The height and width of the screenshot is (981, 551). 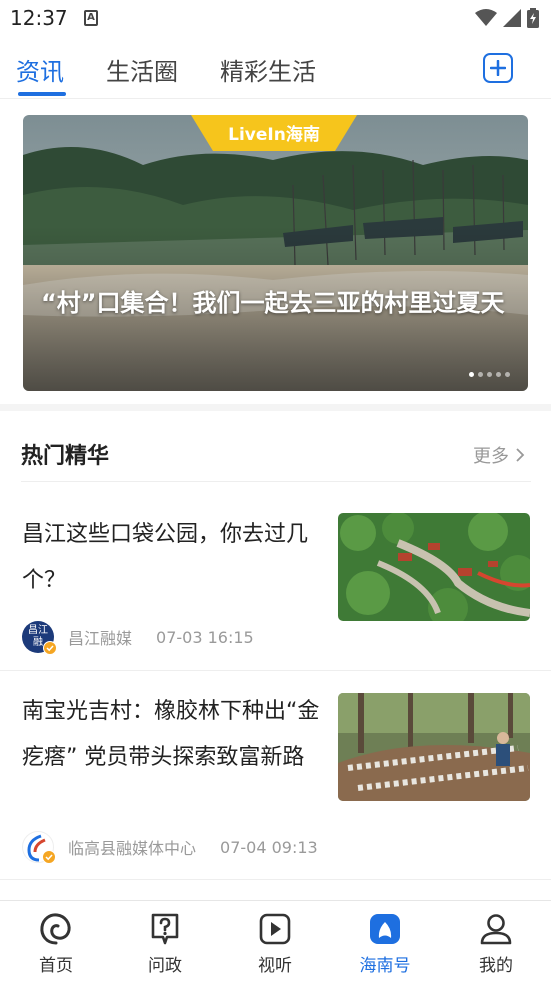 What do you see at coordinates (142, 69) in the screenshot?
I see `tab-life-circle: 生活圈` at bounding box center [142, 69].